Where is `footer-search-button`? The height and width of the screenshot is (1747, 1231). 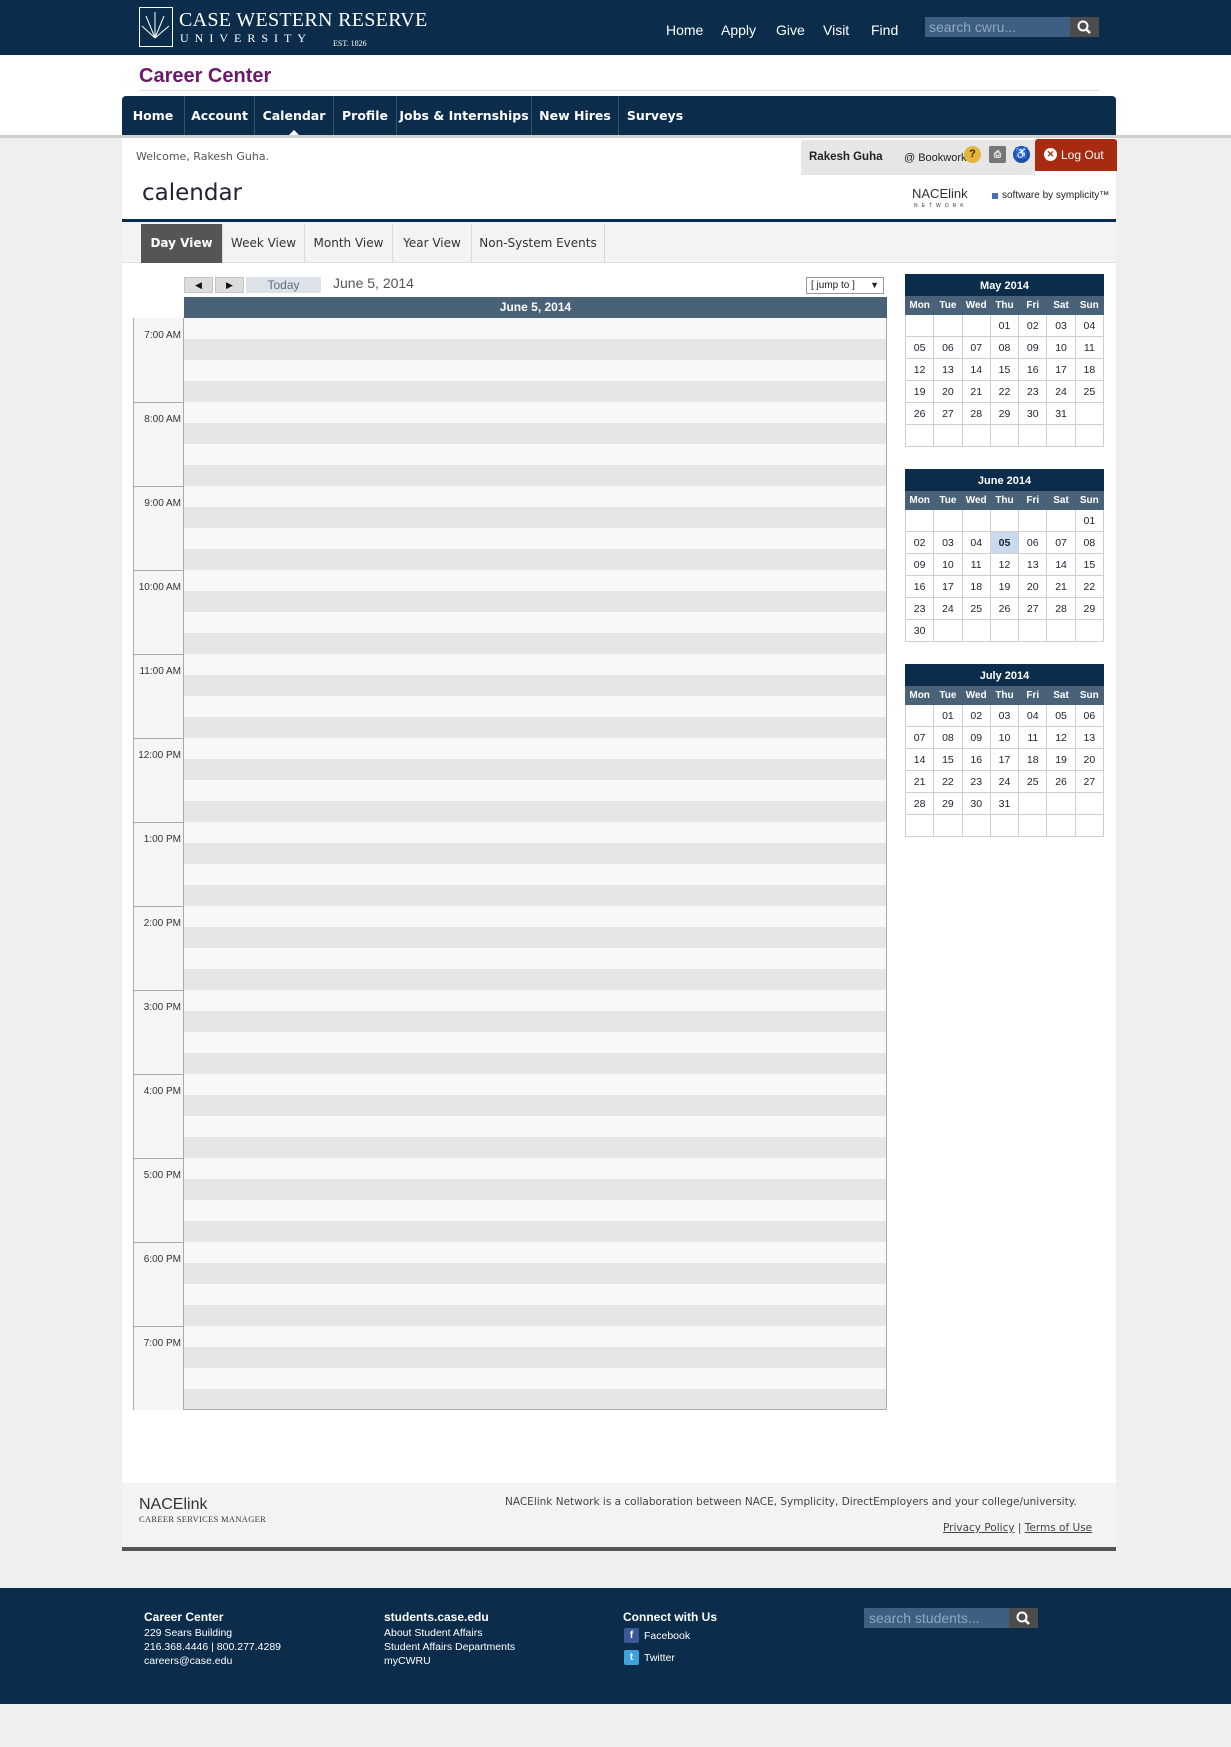 footer-search-button is located at coordinates (1023, 1618).